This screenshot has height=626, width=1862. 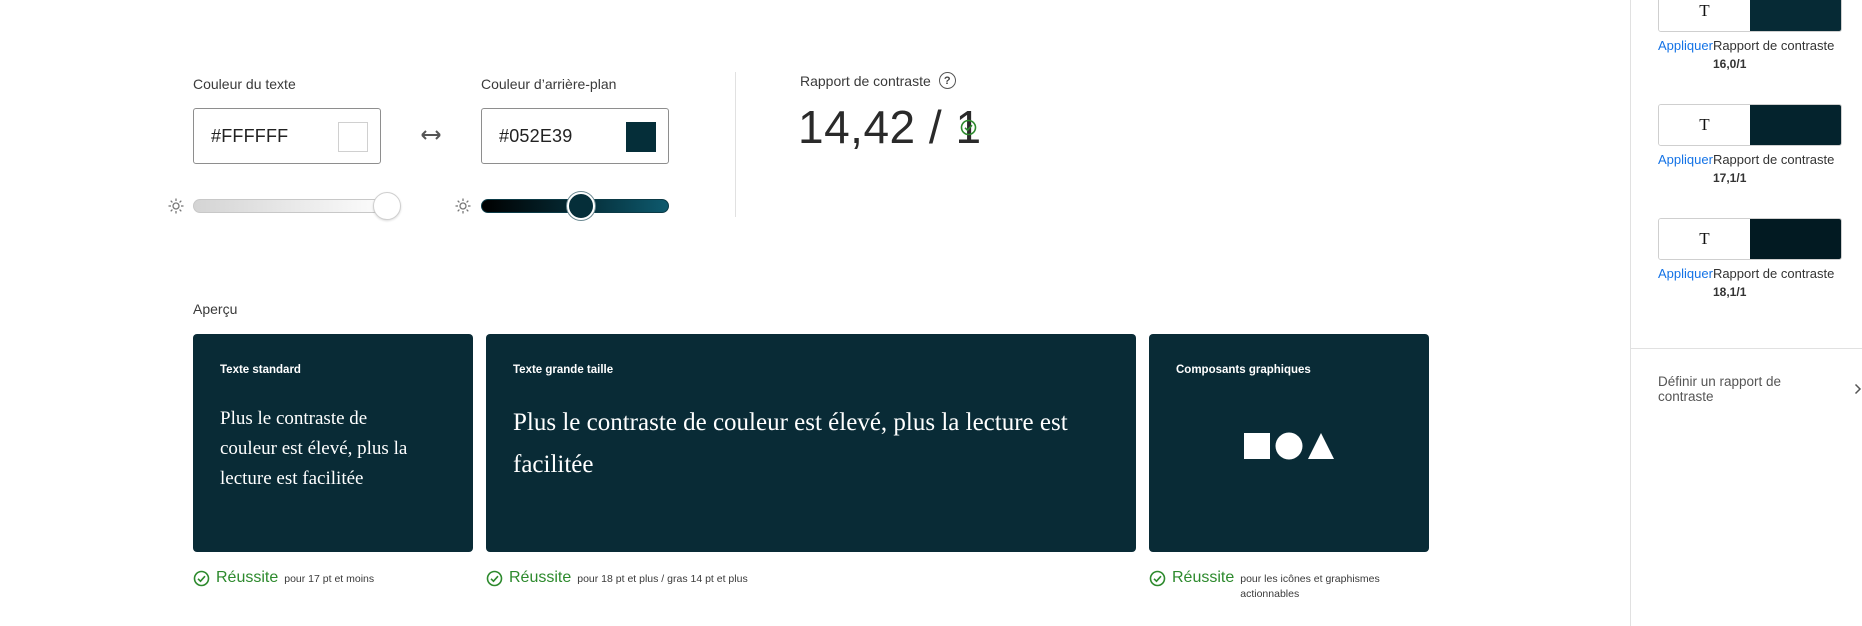 What do you see at coordinates (249, 136) in the screenshot?
I see `text-color-hex: #FFFFFF` at bounding box center [249, 136].